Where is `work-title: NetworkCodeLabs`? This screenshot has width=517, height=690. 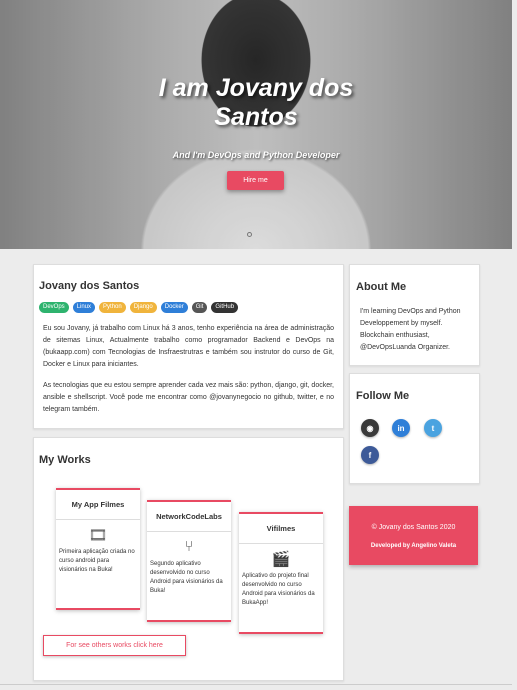 work-title: NetworkCodeLabs is located at coordinates (189, 517).